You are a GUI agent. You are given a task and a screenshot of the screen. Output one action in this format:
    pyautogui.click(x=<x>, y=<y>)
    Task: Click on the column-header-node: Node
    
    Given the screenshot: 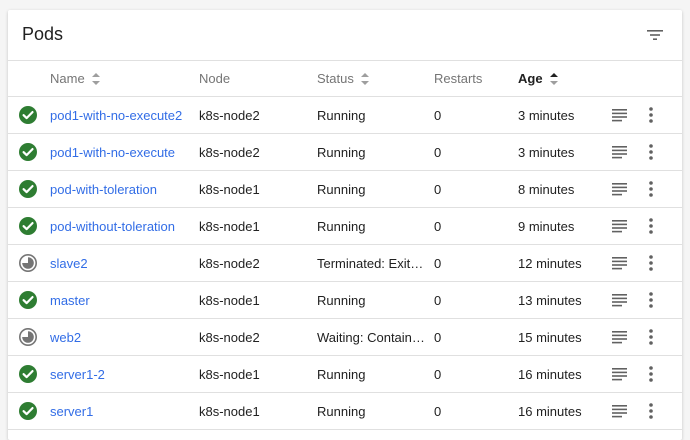 What is the action you would take?
    pyautogui.click(x=215, y=78)
    